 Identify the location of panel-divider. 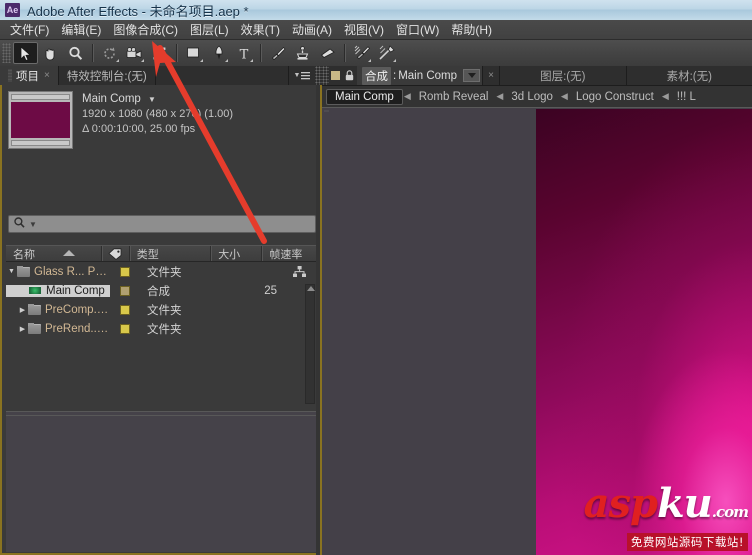
(318, 320).